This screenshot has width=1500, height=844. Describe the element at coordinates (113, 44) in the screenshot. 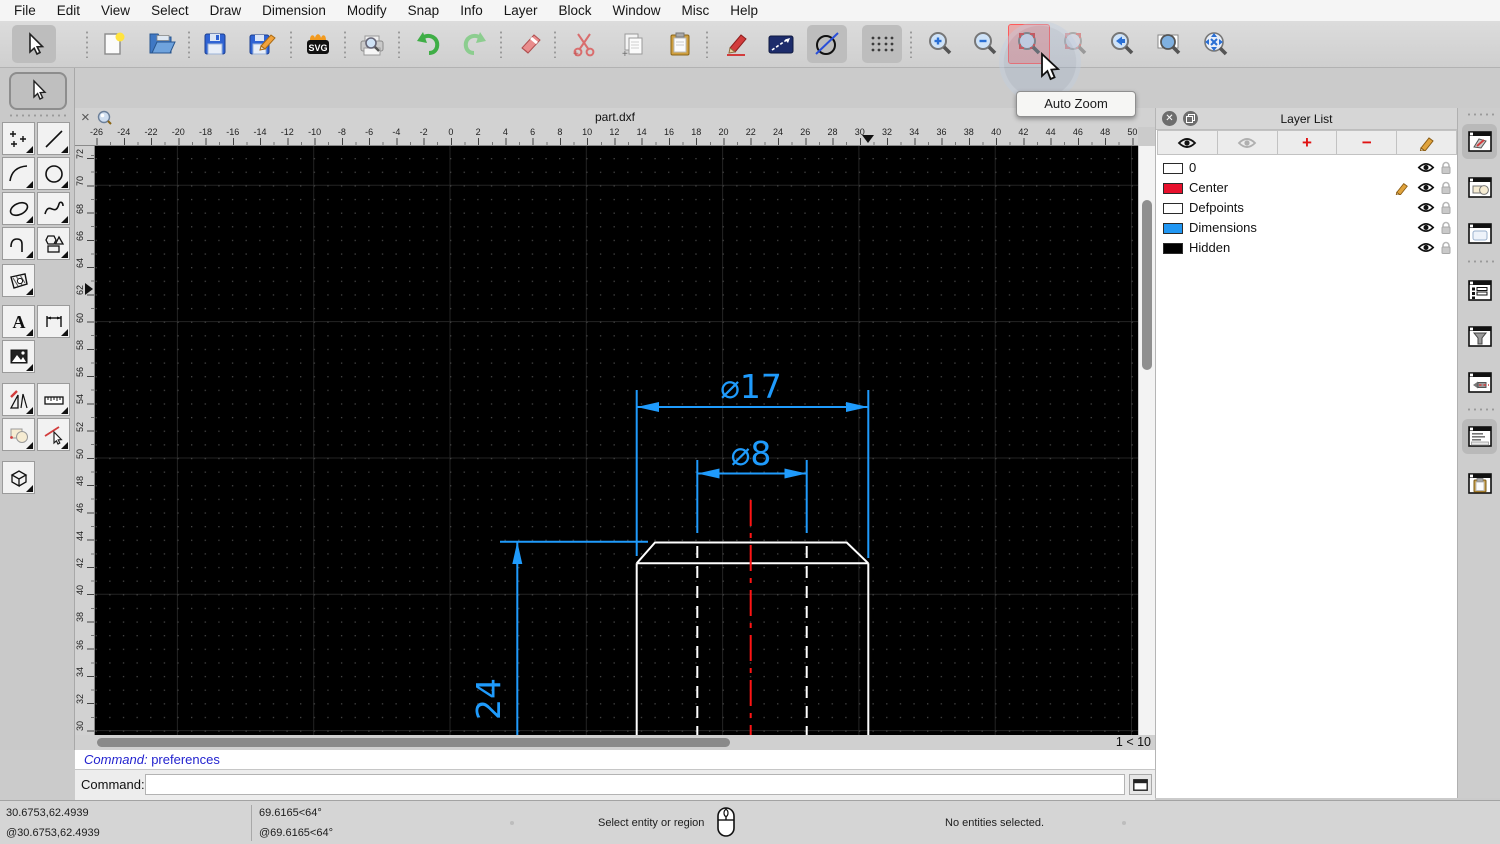

I see `new-file-button` at that location.